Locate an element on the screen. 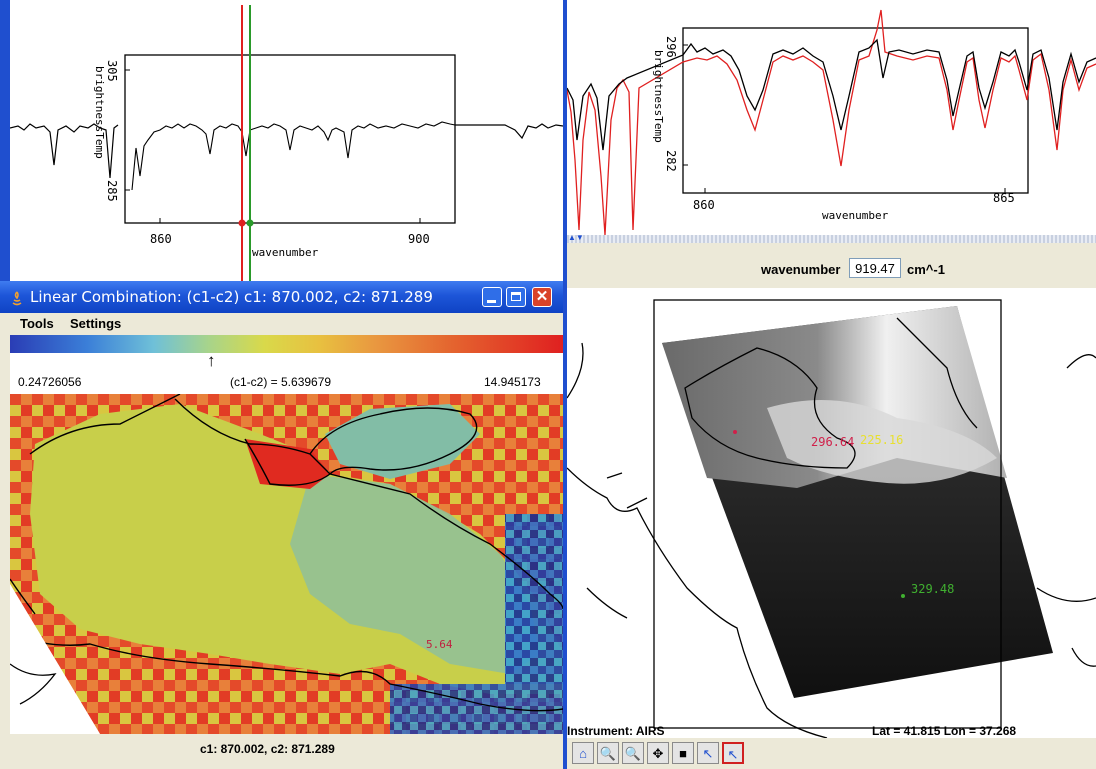  pan-button: ✥ is located at coordinates (658, 753).